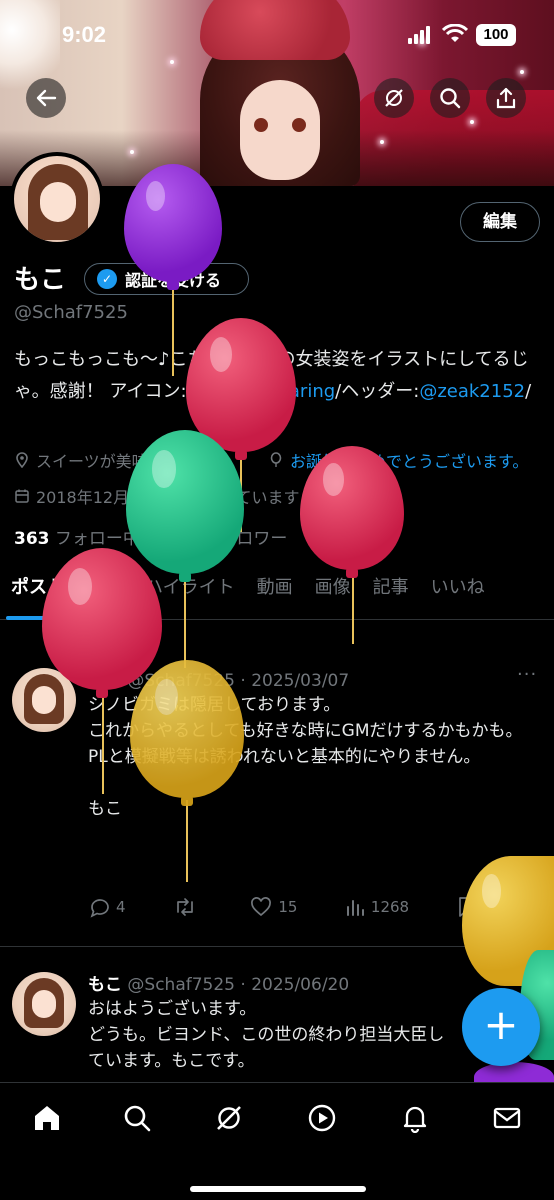 This screenshot has width=554, height=1200. I want to click on wifi-icon, so click(455, 33).